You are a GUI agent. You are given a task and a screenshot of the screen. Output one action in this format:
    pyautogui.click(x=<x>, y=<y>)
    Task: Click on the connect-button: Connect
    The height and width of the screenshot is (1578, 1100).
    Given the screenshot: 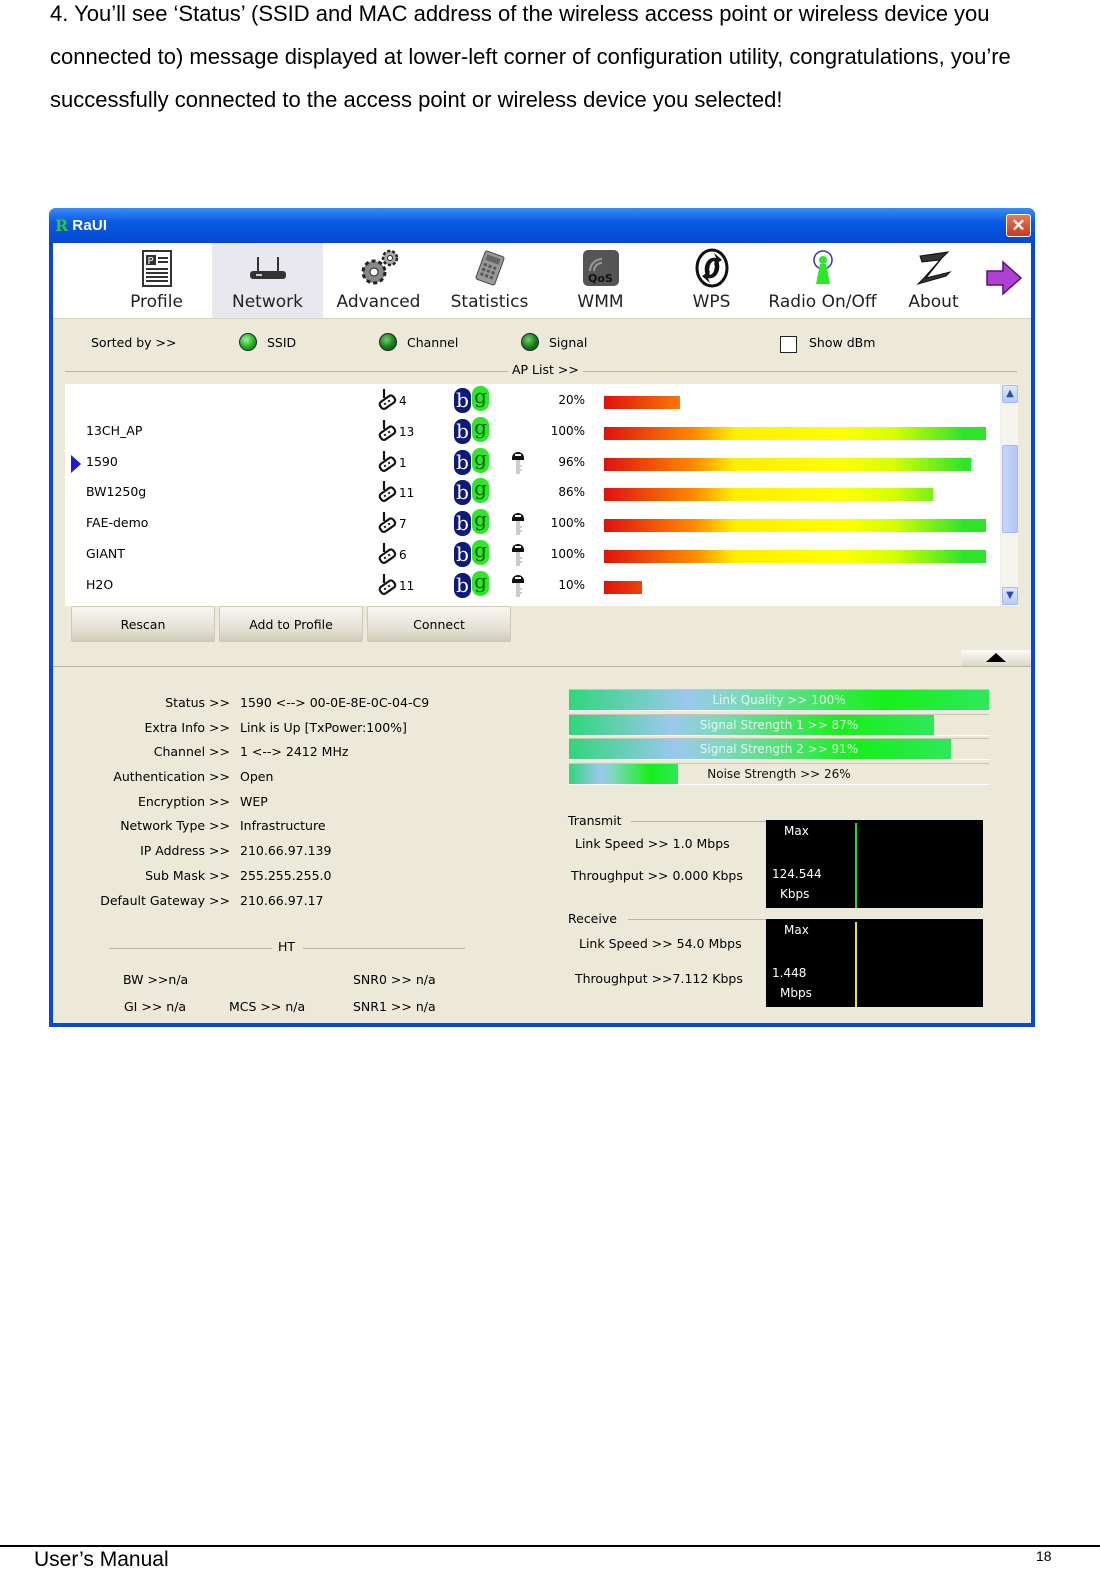 What is the action you would take?
    pyautogui.click(x=439, y=624)
    